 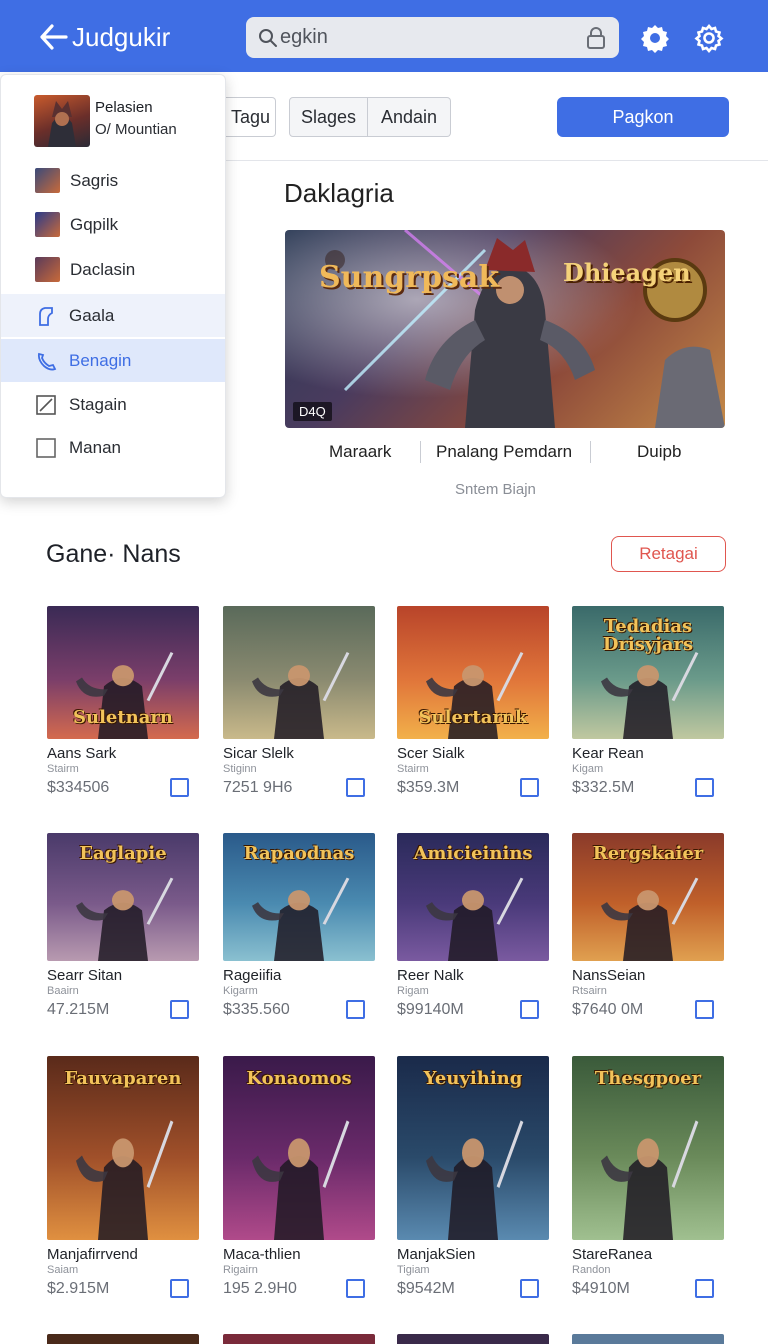 I want to click on featured-note: Sntem Biajn, so click(x=495, y=489).